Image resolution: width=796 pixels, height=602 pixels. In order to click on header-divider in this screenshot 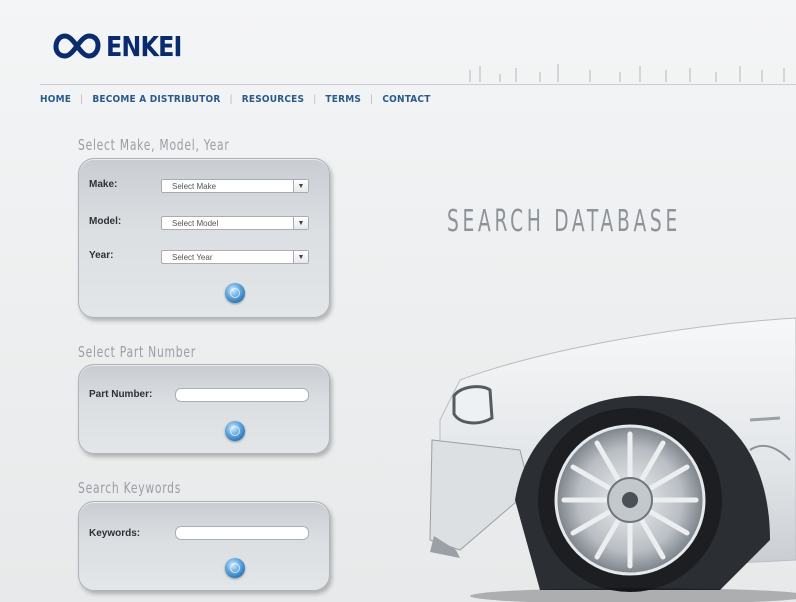, I will do `click(418, 84)`.